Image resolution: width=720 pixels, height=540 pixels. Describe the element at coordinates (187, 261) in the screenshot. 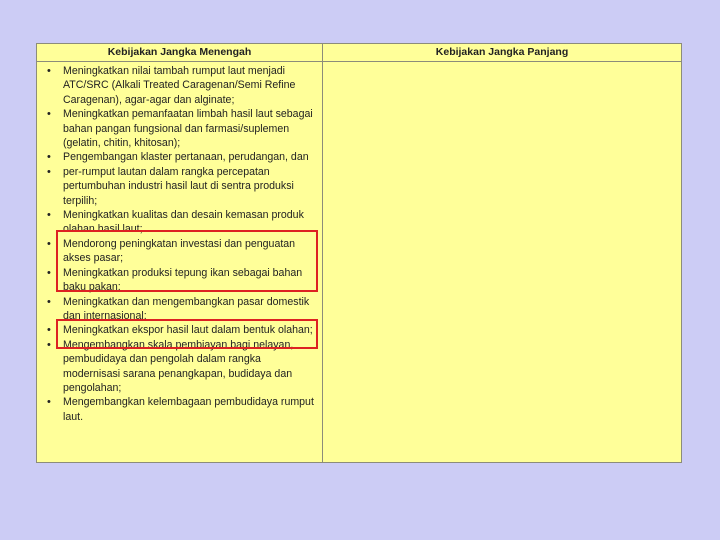

I see `highlight-box-packaging-investment` at that location.